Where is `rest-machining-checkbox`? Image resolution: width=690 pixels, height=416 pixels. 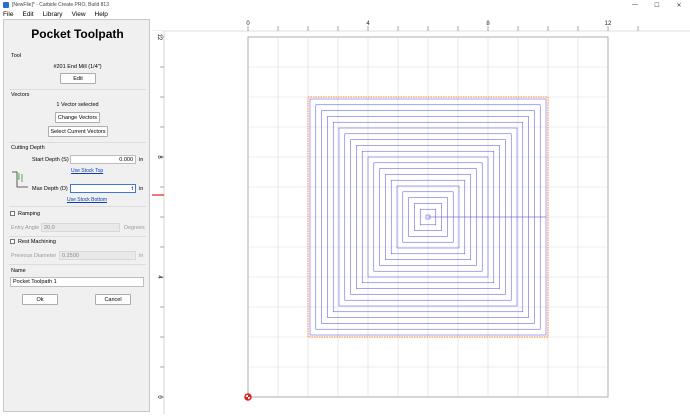
rest-machining-checkbox is located at coordinates (12, 241).